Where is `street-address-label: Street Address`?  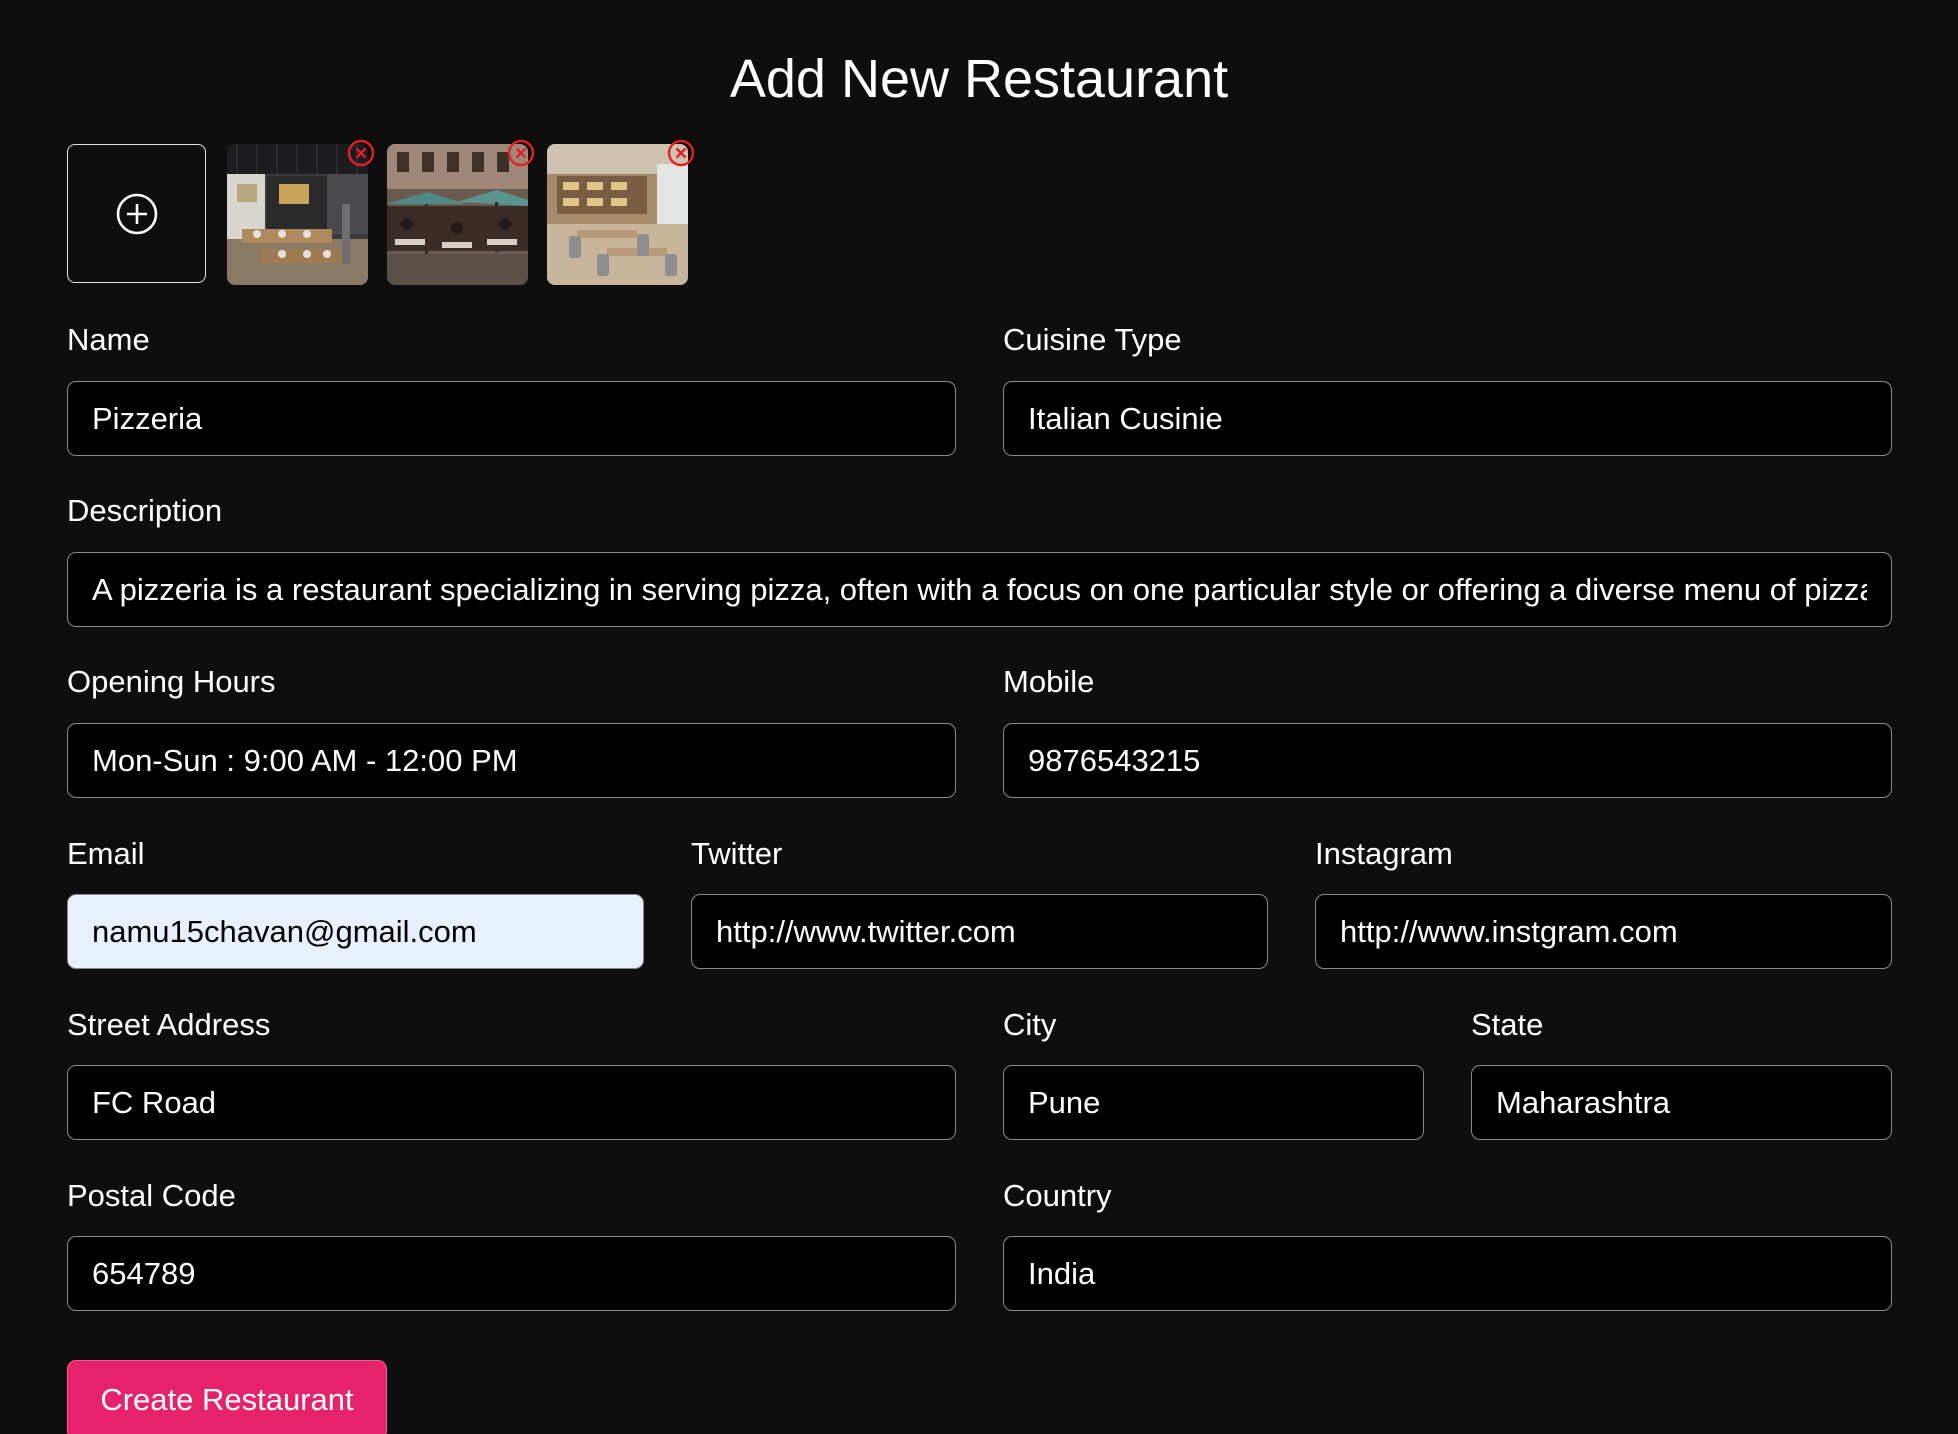 street-address-label: Street Address is located at coordinates (169, 1024).